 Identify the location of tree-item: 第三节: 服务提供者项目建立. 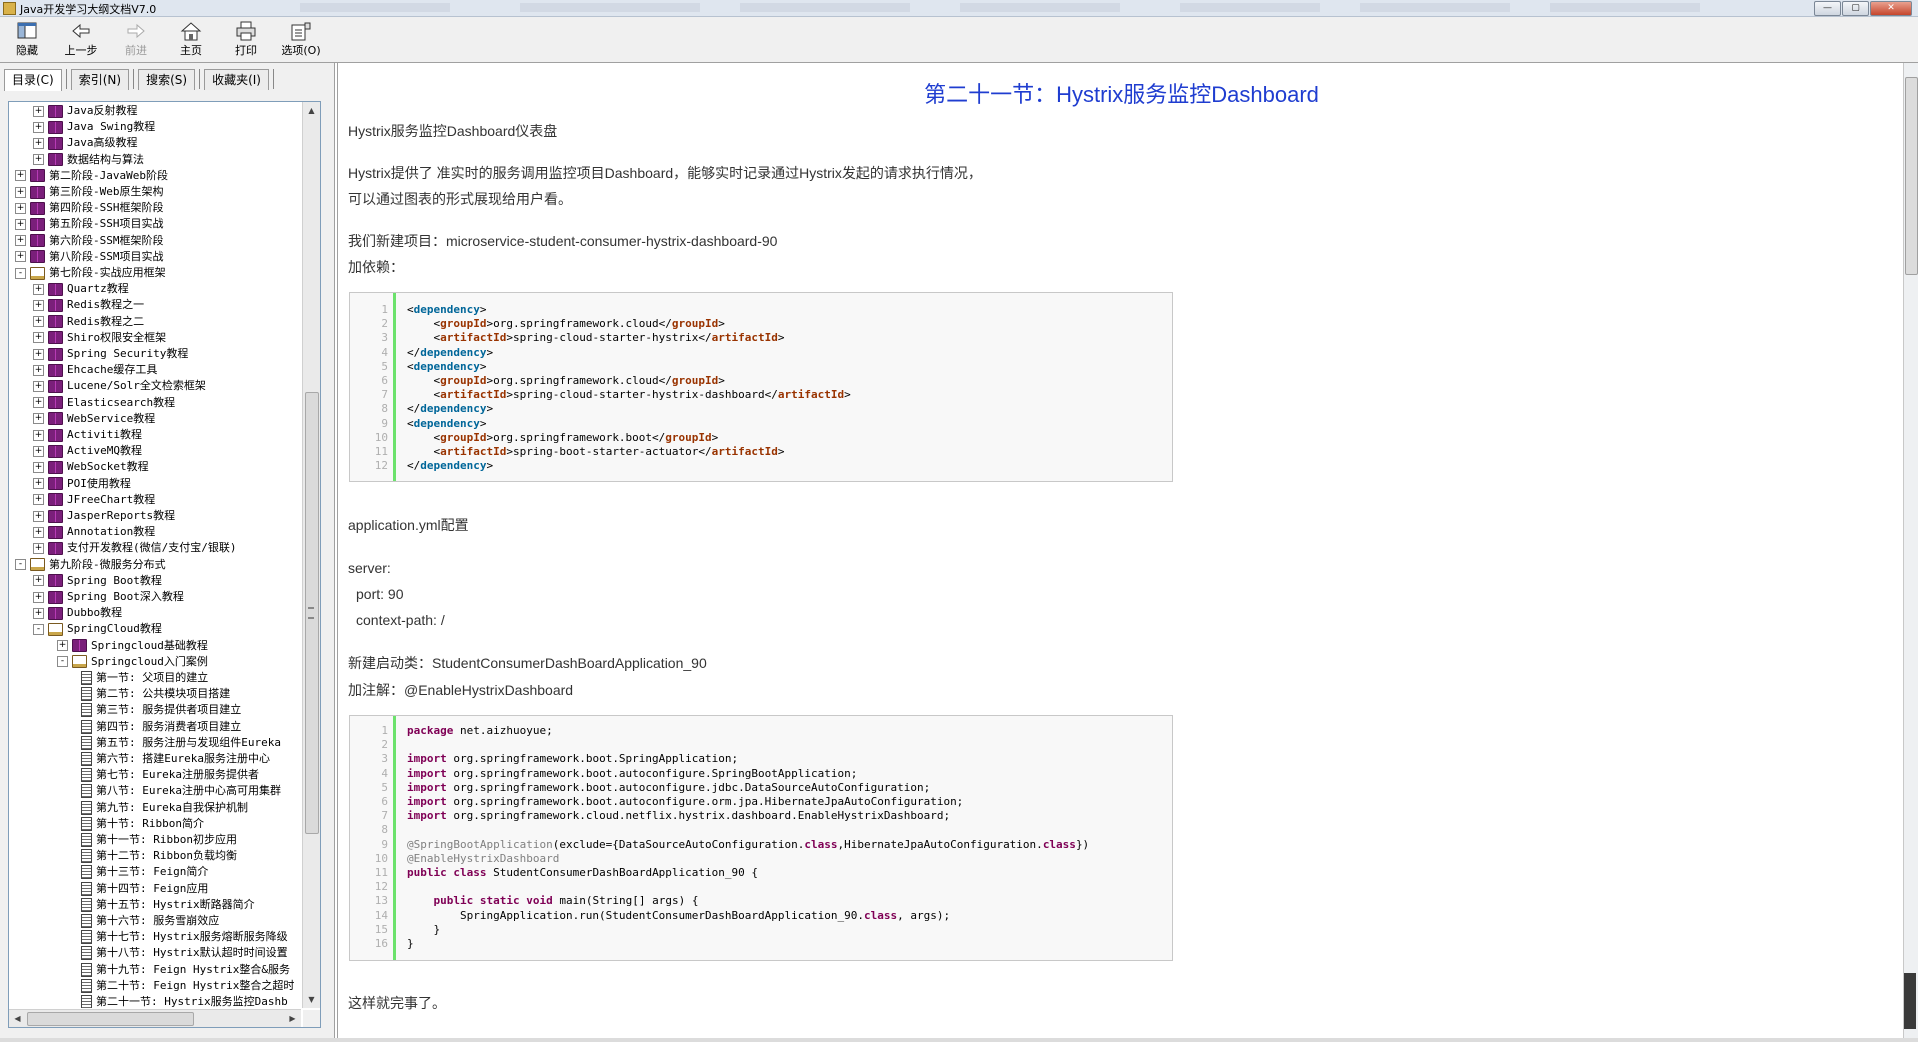
(161, 710).